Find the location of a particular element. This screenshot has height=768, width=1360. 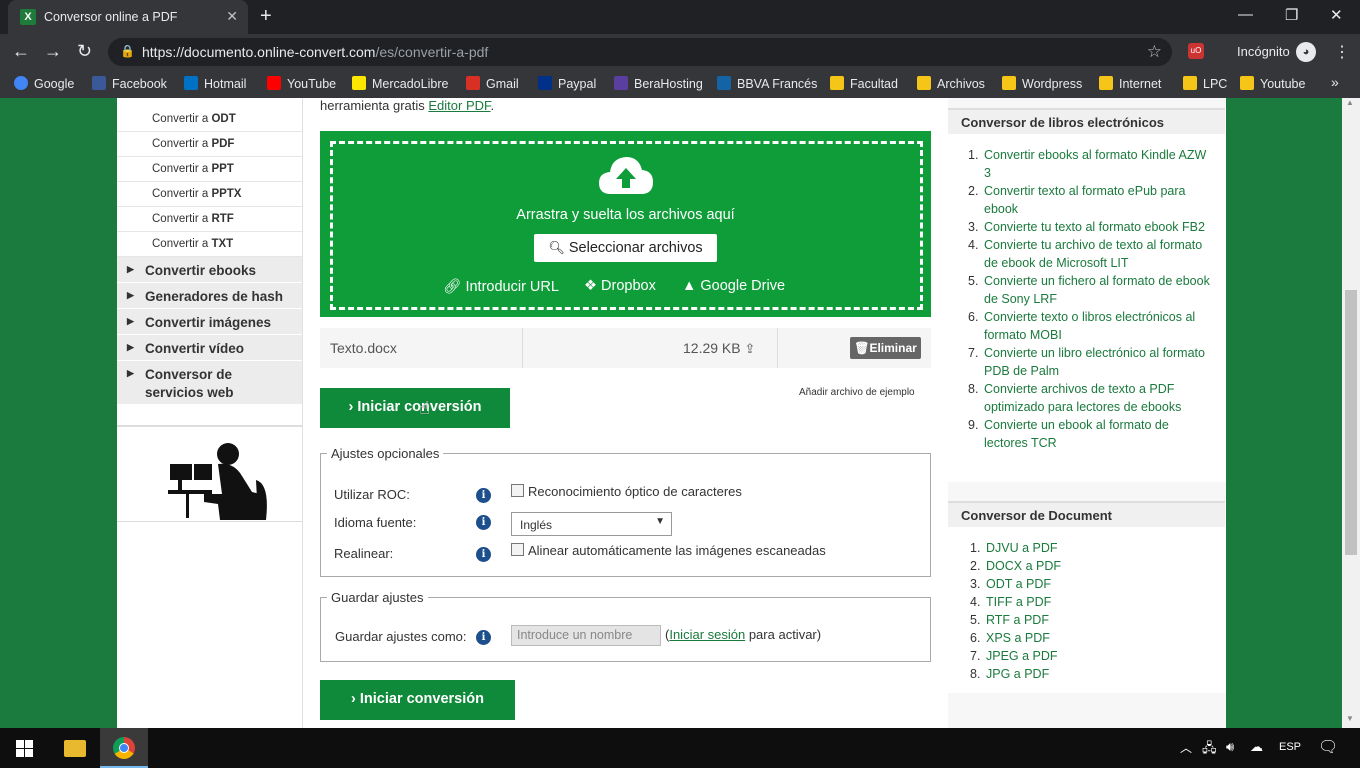

youtube-icon is located at coordinates (274, 83).